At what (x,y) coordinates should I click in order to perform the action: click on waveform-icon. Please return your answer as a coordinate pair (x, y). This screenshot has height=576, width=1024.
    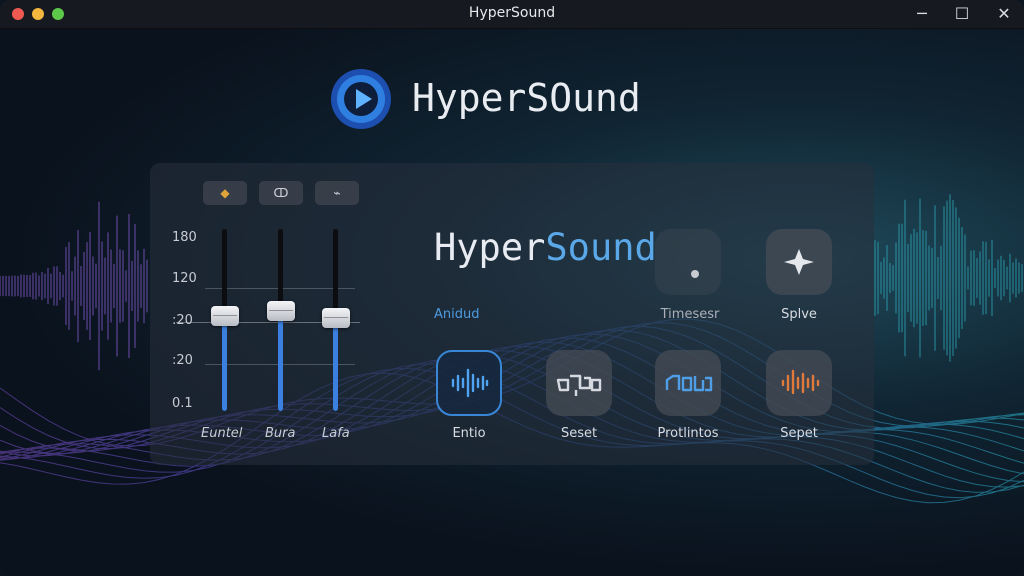
    Looking at the image, I should click on (470, 383).